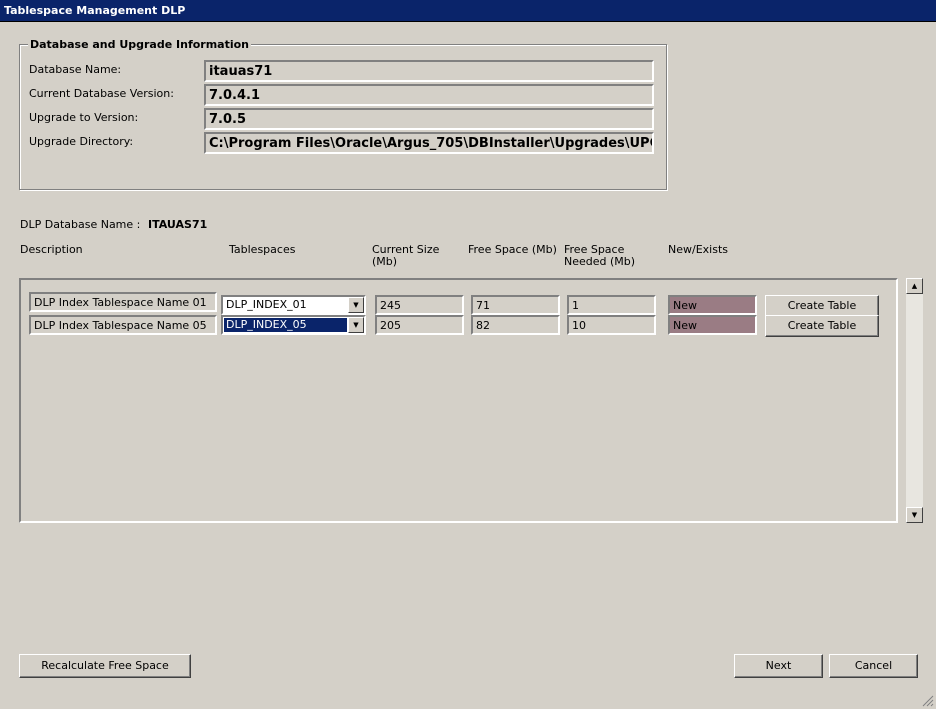  What do you see at coordinates (515, 305) in the screenshot?
I see `free-space-field: 71` at bounding box center [515, 305].